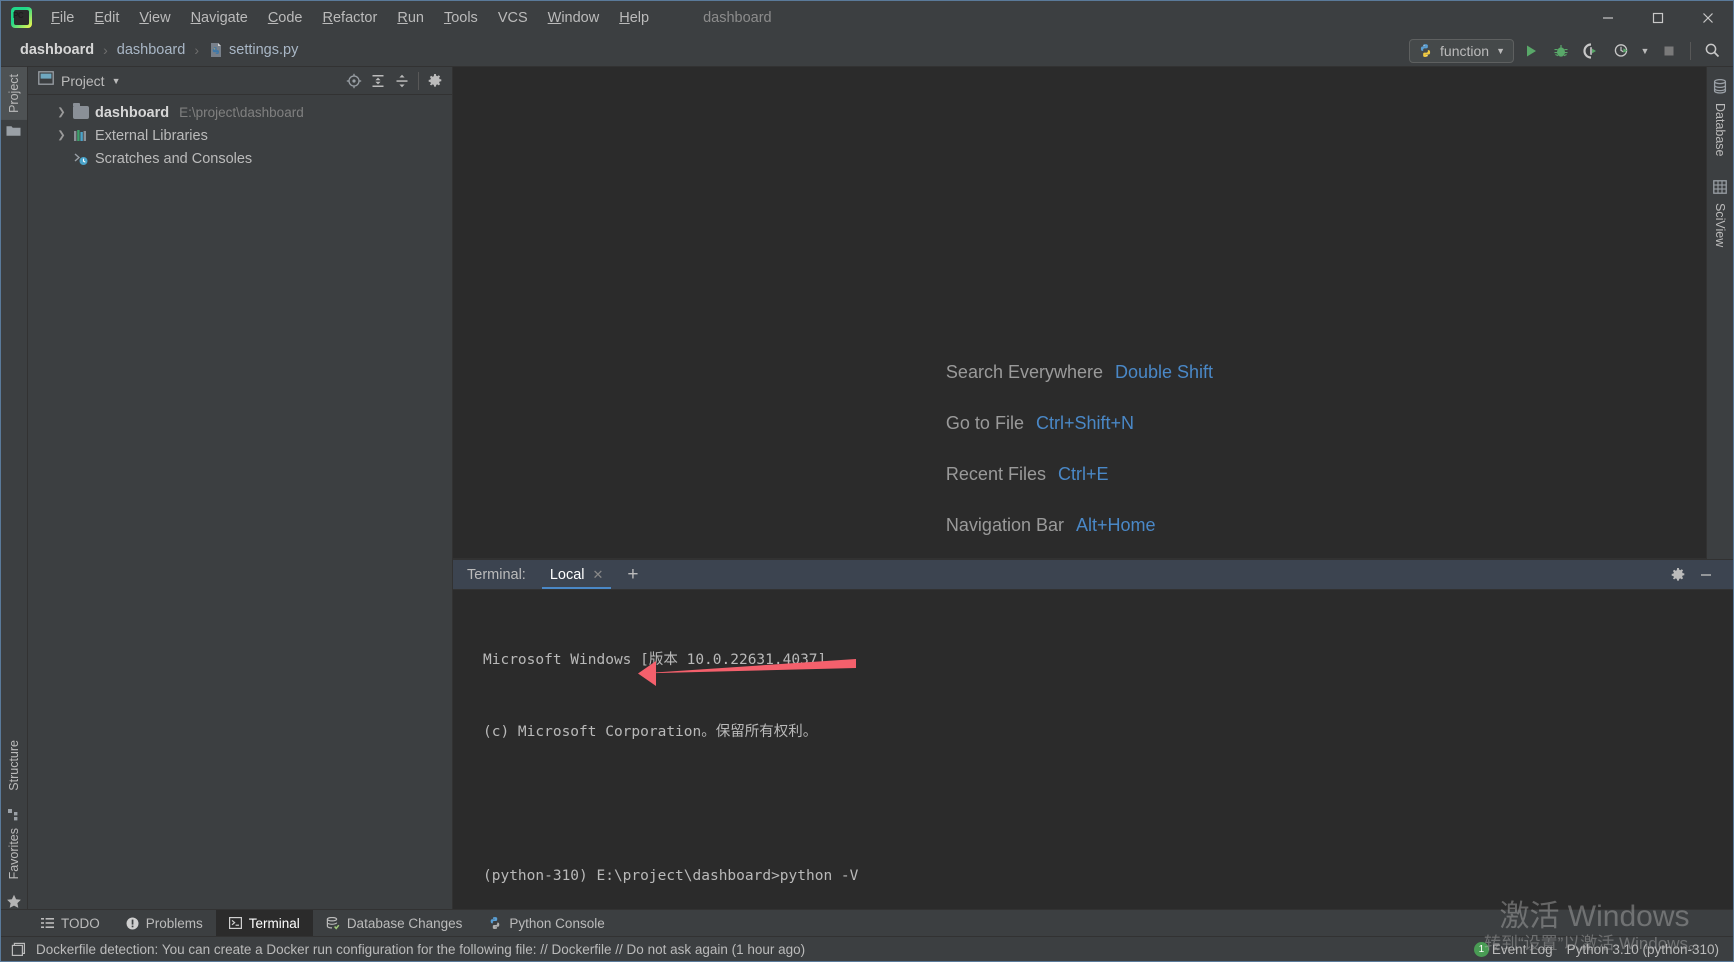 Image resolution: width=1734 pixels, height=962 pixels. I want to click on minimize-button, so click(1608, 17).